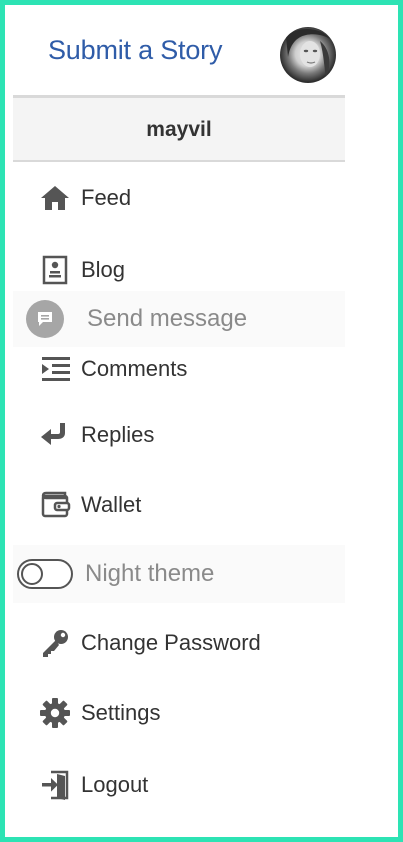 This screenshot has height=842, width=403. I want to click on home-icon, so click(55, 198).